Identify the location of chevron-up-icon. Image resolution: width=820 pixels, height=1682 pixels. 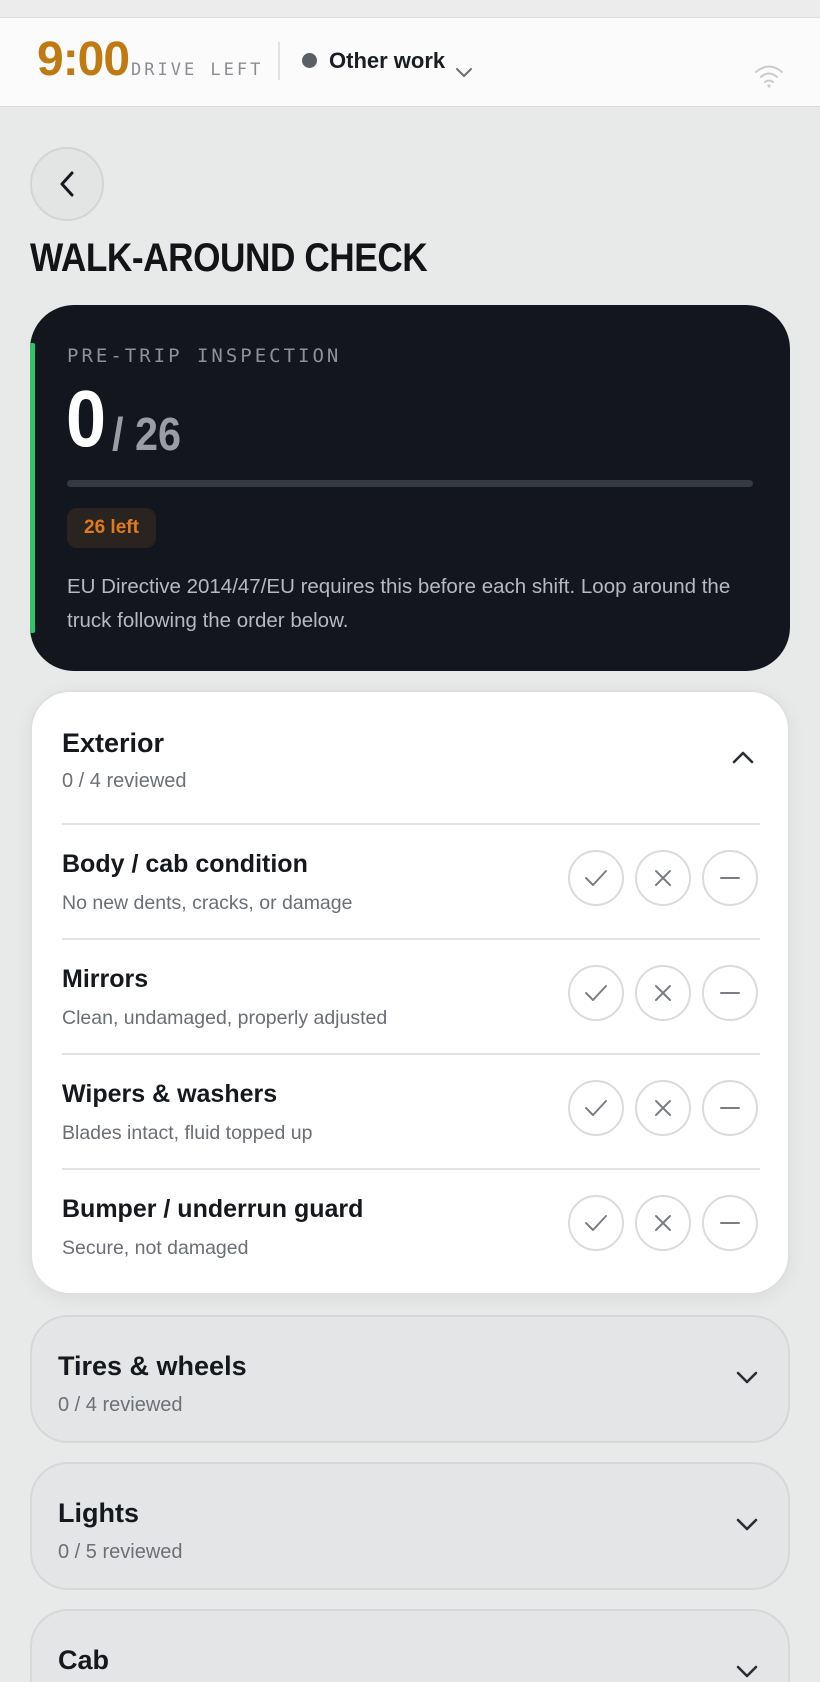
(743, 757).